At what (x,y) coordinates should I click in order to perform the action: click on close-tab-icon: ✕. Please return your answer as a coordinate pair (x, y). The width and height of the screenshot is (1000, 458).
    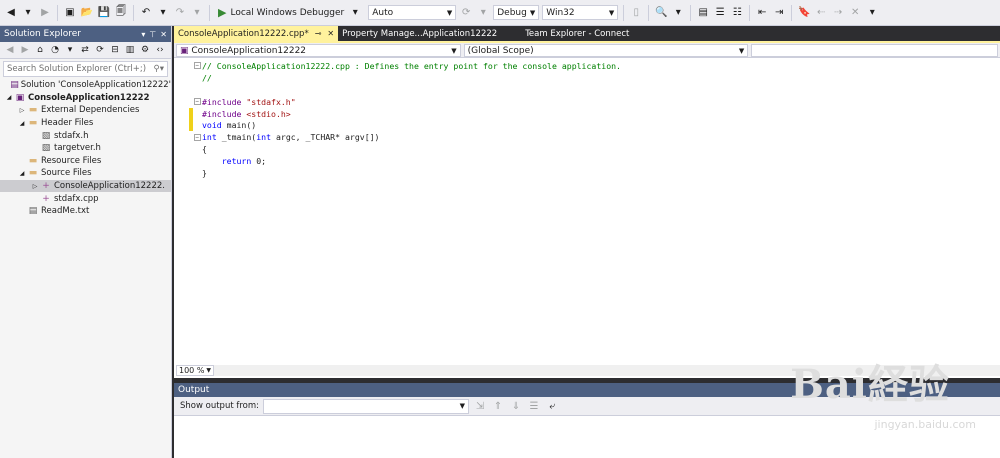
    Looking at the image, I should click on (330, 33).